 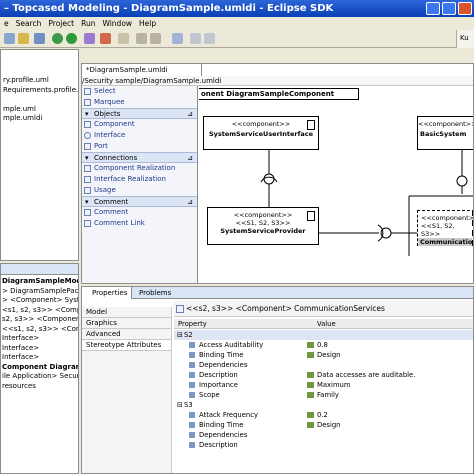 What do you see at coordinates (40, 91) in the screenshot?
I see `tree-item: Requirements.profile.uml` at bounding box center [40, 91].